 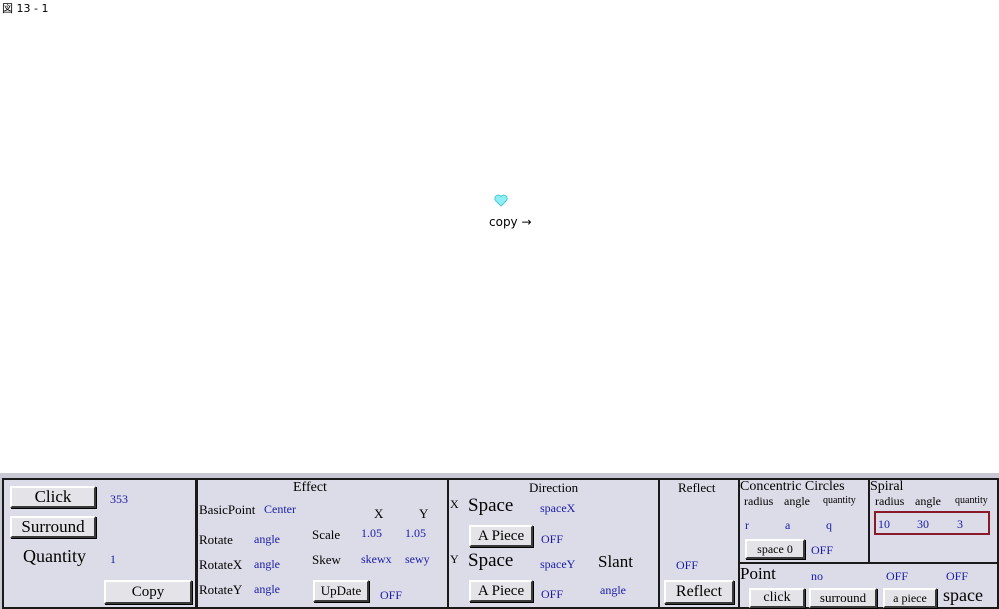 What do you see at coordinates (699, 592) in the screenshot?
I see `reflect-button: Reflect` at bounding box center [699, 592].